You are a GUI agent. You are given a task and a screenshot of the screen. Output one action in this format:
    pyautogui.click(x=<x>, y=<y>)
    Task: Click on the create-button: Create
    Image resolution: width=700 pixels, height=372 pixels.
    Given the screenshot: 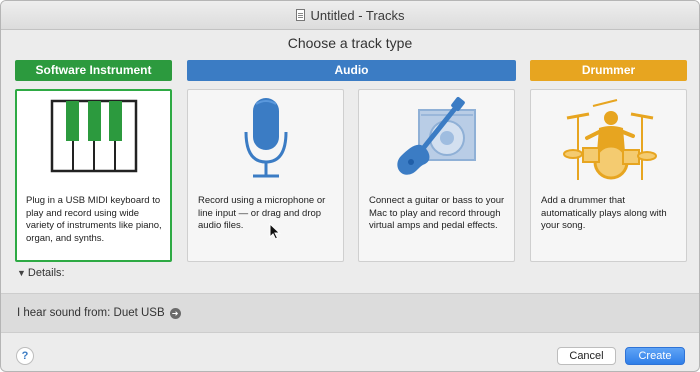 What is the action you would take?
    pyautogui.click(x=655, y=356)
    